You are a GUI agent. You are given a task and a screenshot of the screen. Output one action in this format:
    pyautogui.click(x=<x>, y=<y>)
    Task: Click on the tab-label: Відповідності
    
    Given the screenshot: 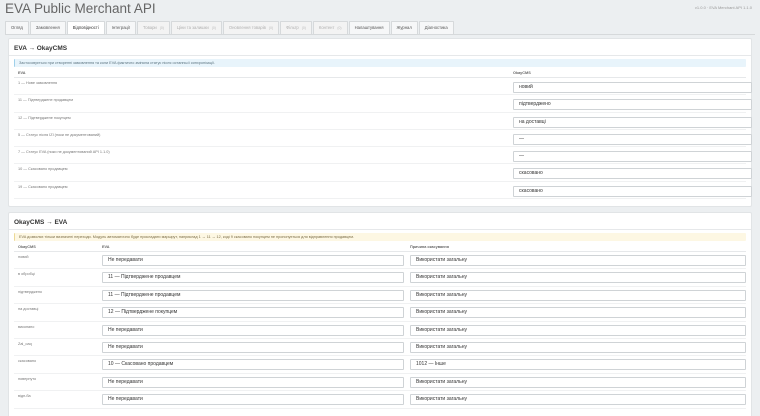 What is the action you would take?
    pyautogui.click(x=85, y=27)
    